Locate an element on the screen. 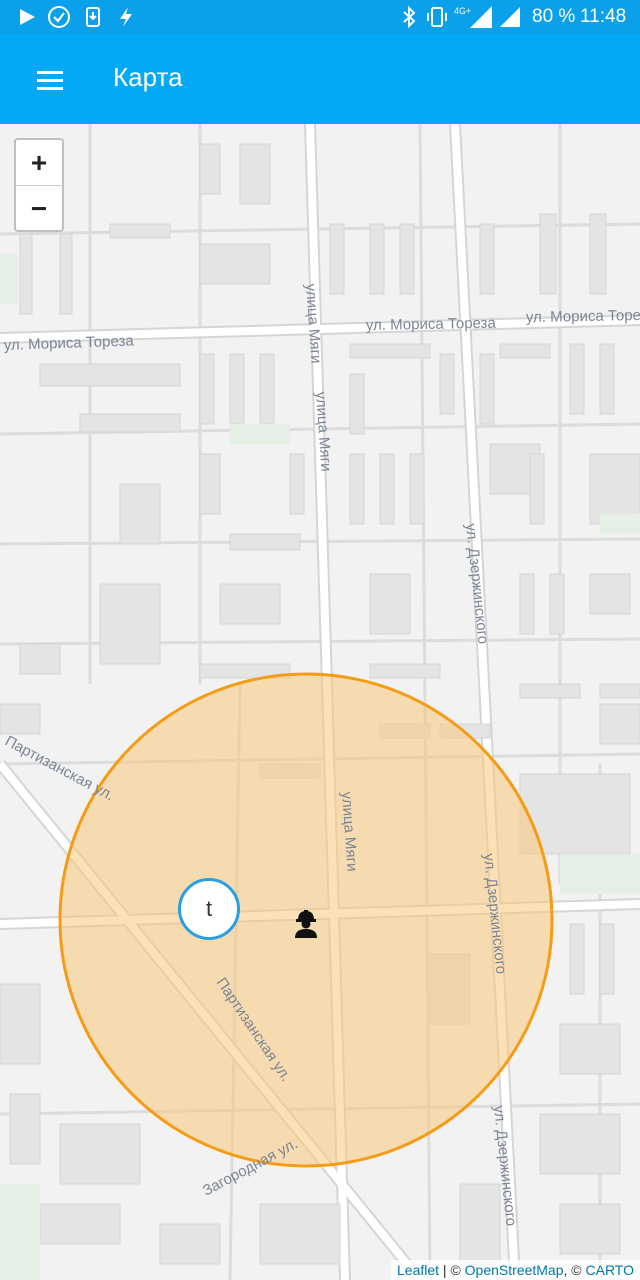 The image size is (640, 1280). zoom-control: + − is located at coordinates (39, 185).